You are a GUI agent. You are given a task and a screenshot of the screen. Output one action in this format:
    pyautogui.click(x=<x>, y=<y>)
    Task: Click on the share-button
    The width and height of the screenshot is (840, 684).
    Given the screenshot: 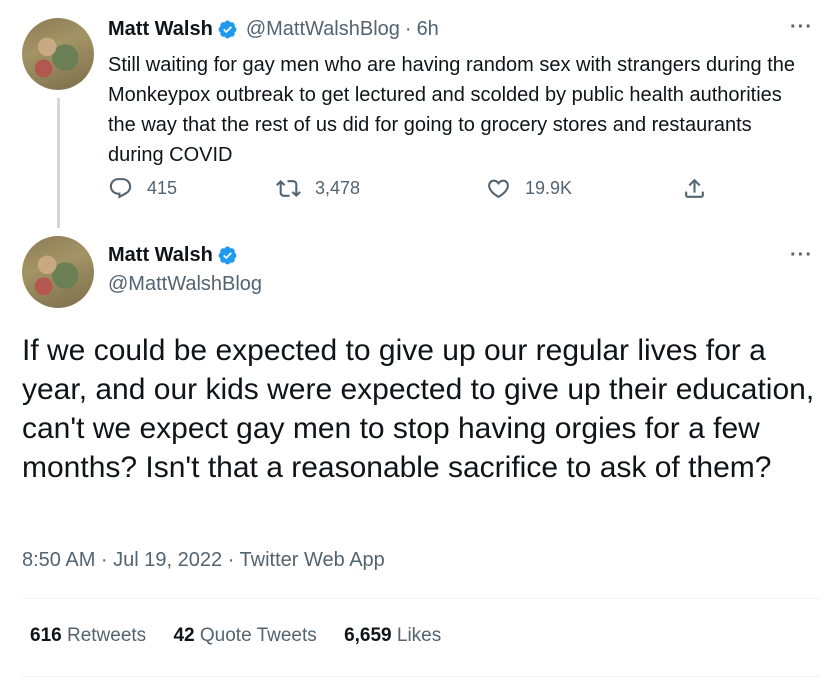 What is the action you would take?
    pyautogui.click(x=701, y=188)
    